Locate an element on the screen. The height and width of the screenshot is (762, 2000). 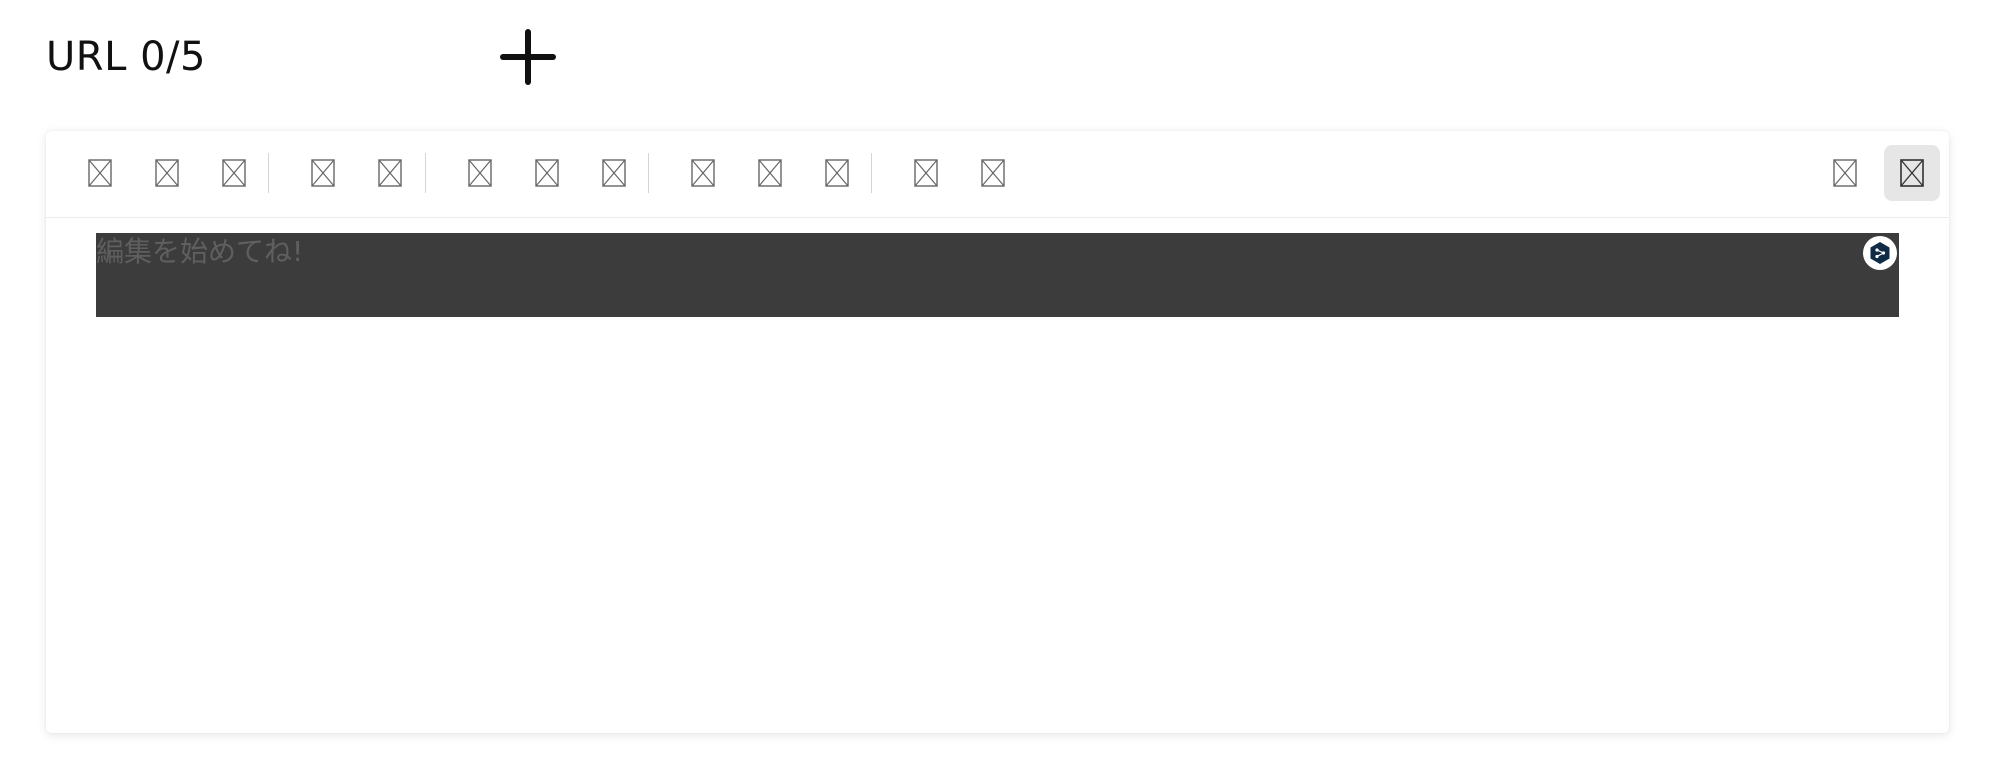
editor-content-area: 編集を始めてね! is located at coordinates (997, 275).